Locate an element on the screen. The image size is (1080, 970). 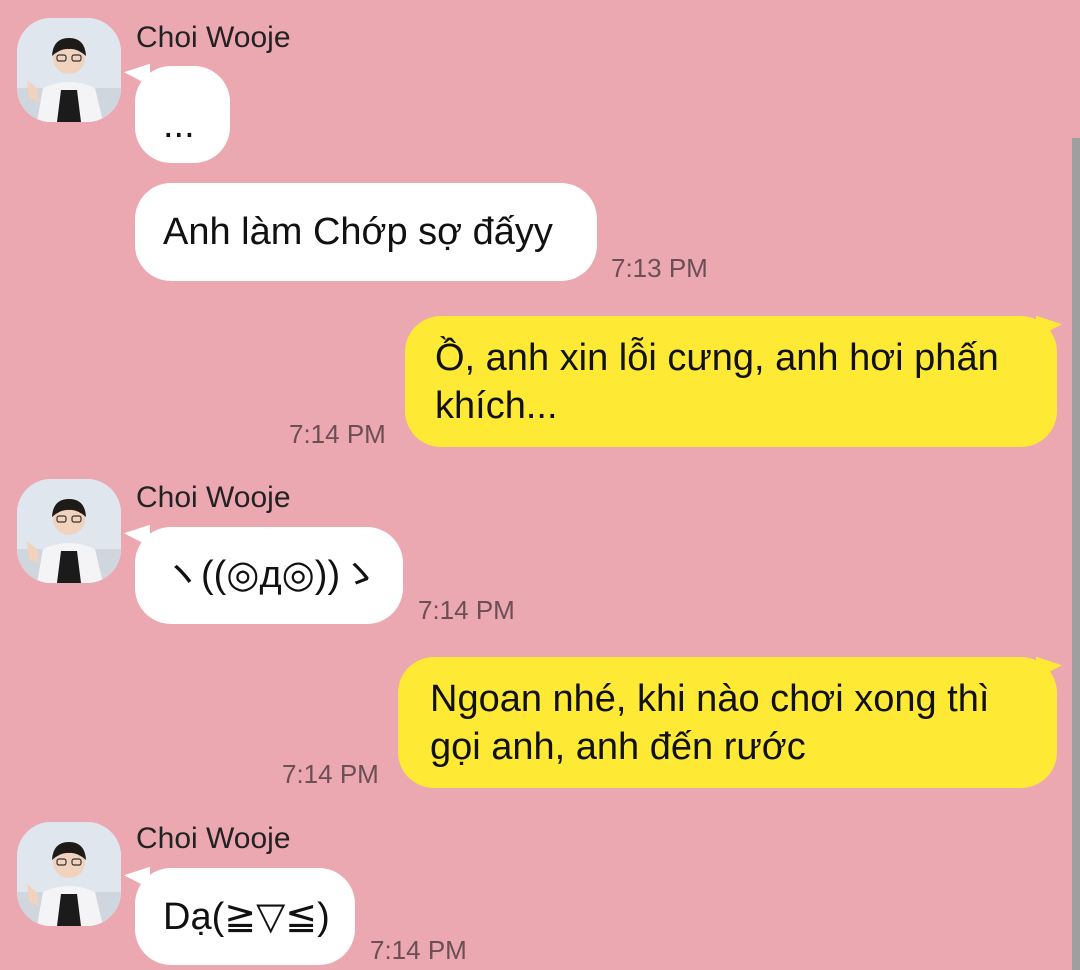
message-text: ヽ((◎д◎))ゝ is located at coordinates (271, 575).